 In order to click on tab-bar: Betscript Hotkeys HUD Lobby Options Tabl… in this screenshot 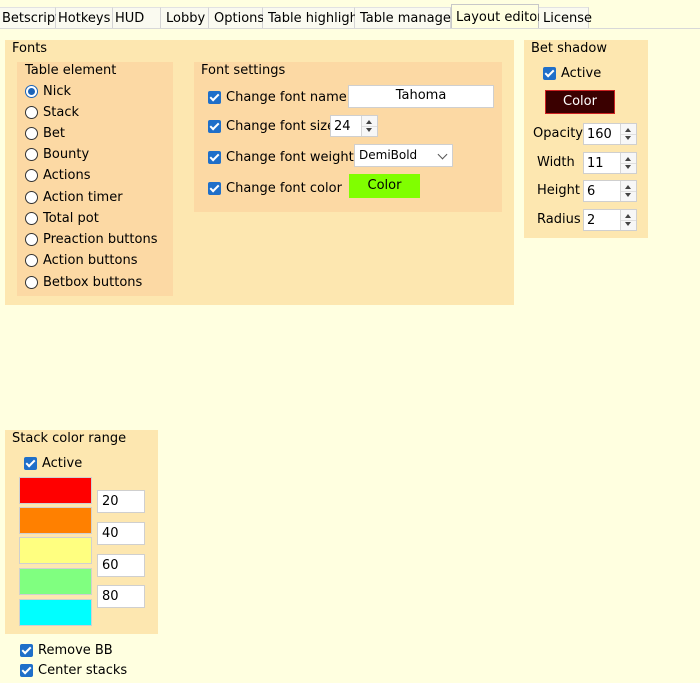, I will do `click(350, 14)`.